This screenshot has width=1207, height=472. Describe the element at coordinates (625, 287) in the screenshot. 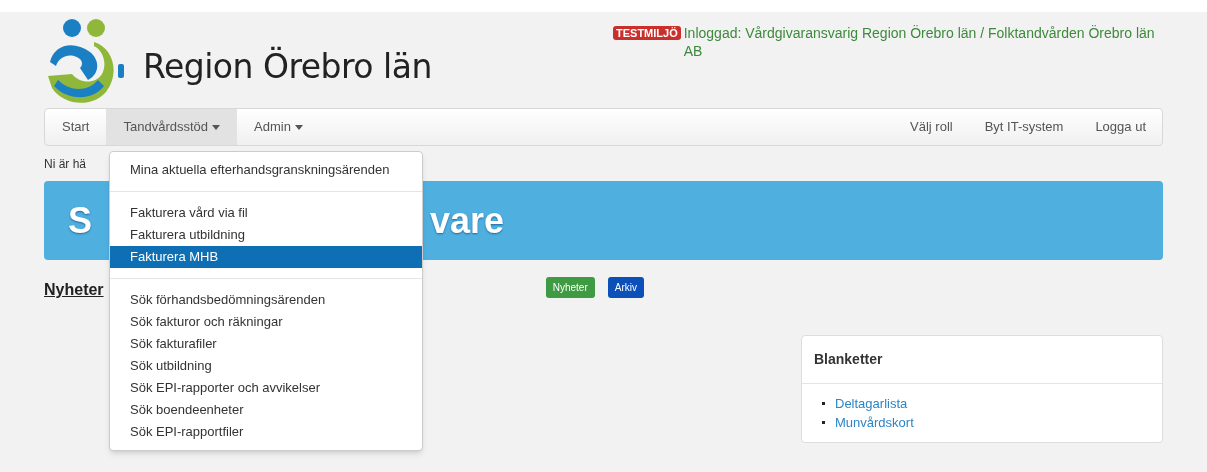

I see `news-button: Arkiv` at that location.